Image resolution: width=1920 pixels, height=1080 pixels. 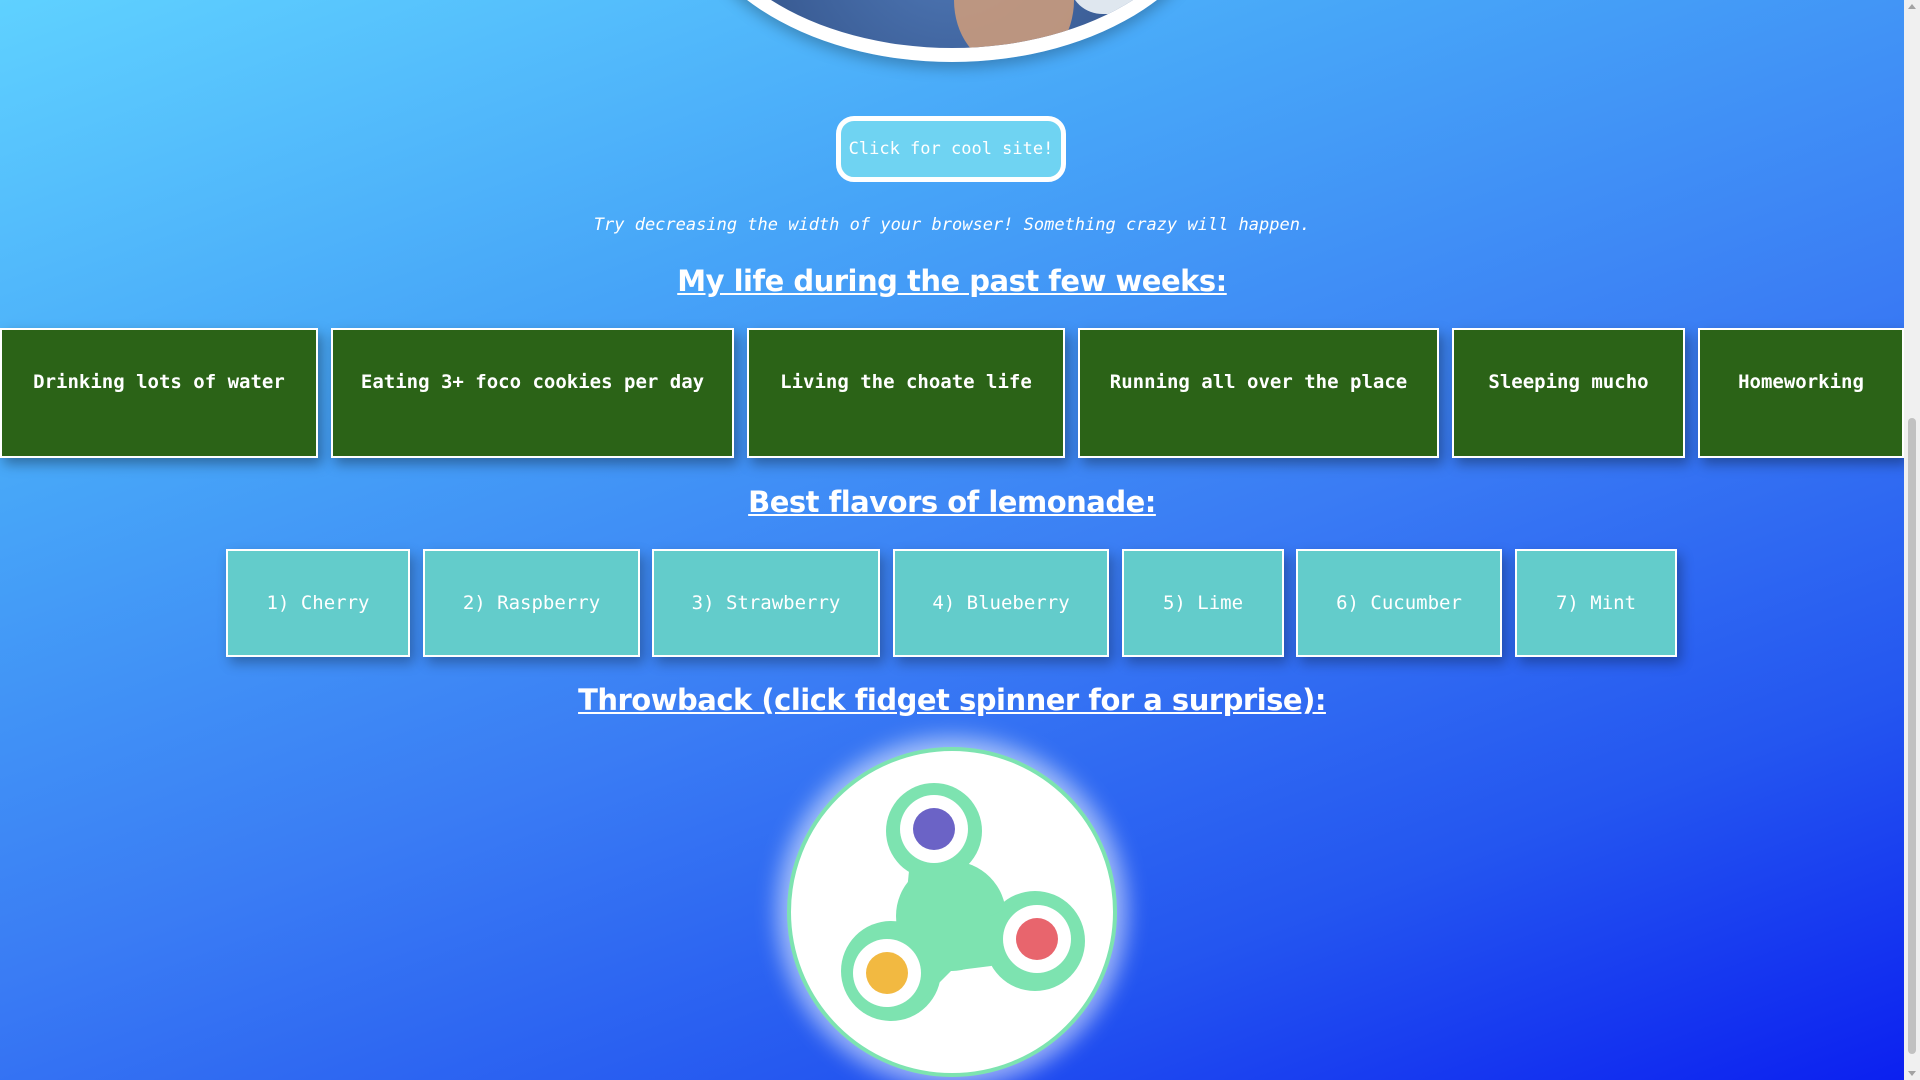 What do you see at coordinates (1014, 24) in the screenshot?
I see `photo-person` at bounding box center [1014, 24].